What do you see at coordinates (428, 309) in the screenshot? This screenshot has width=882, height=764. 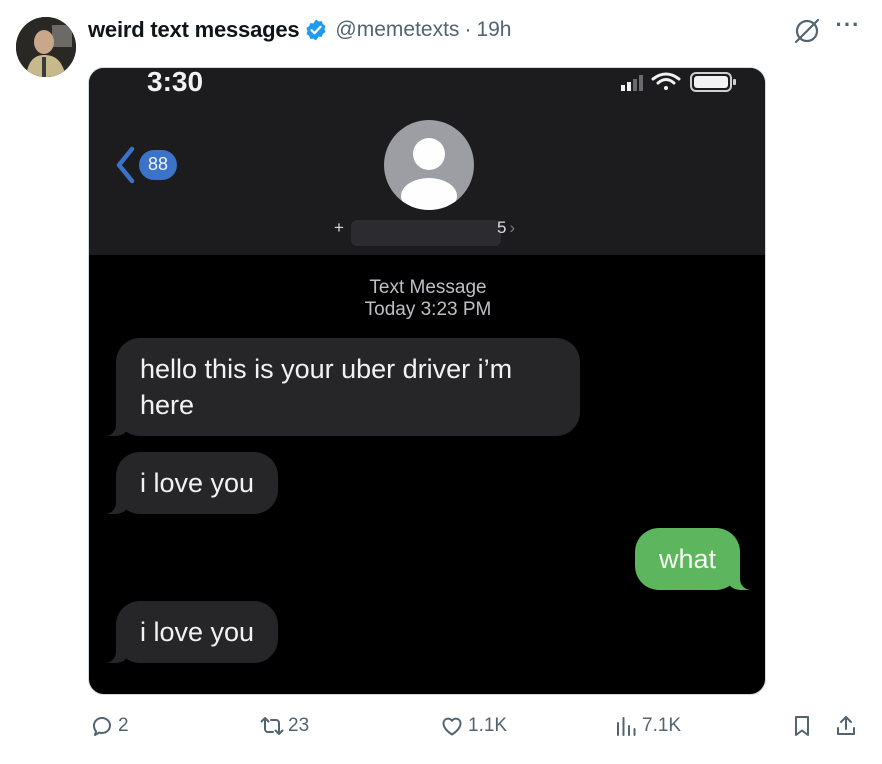 I see `message-timestamp: Today 3:23 PM` at bounding box center [428, 309].